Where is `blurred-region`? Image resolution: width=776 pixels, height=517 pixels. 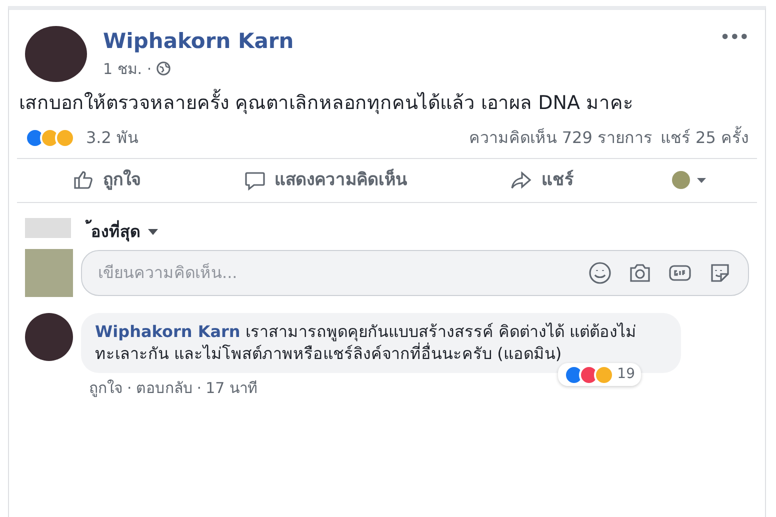
blurred-region is located at coordinates (48, 228).